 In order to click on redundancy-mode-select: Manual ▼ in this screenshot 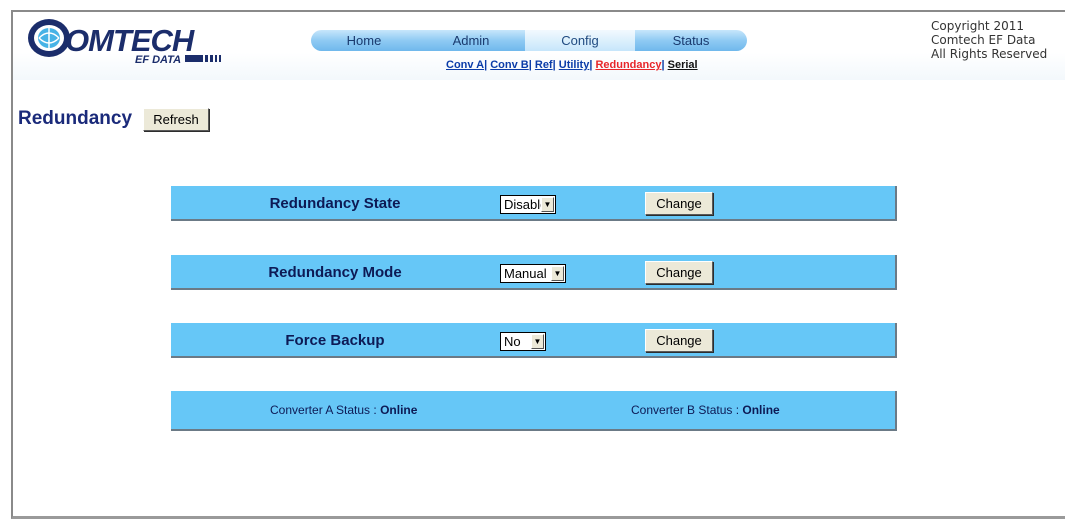, I will do `click(533, 273)`.